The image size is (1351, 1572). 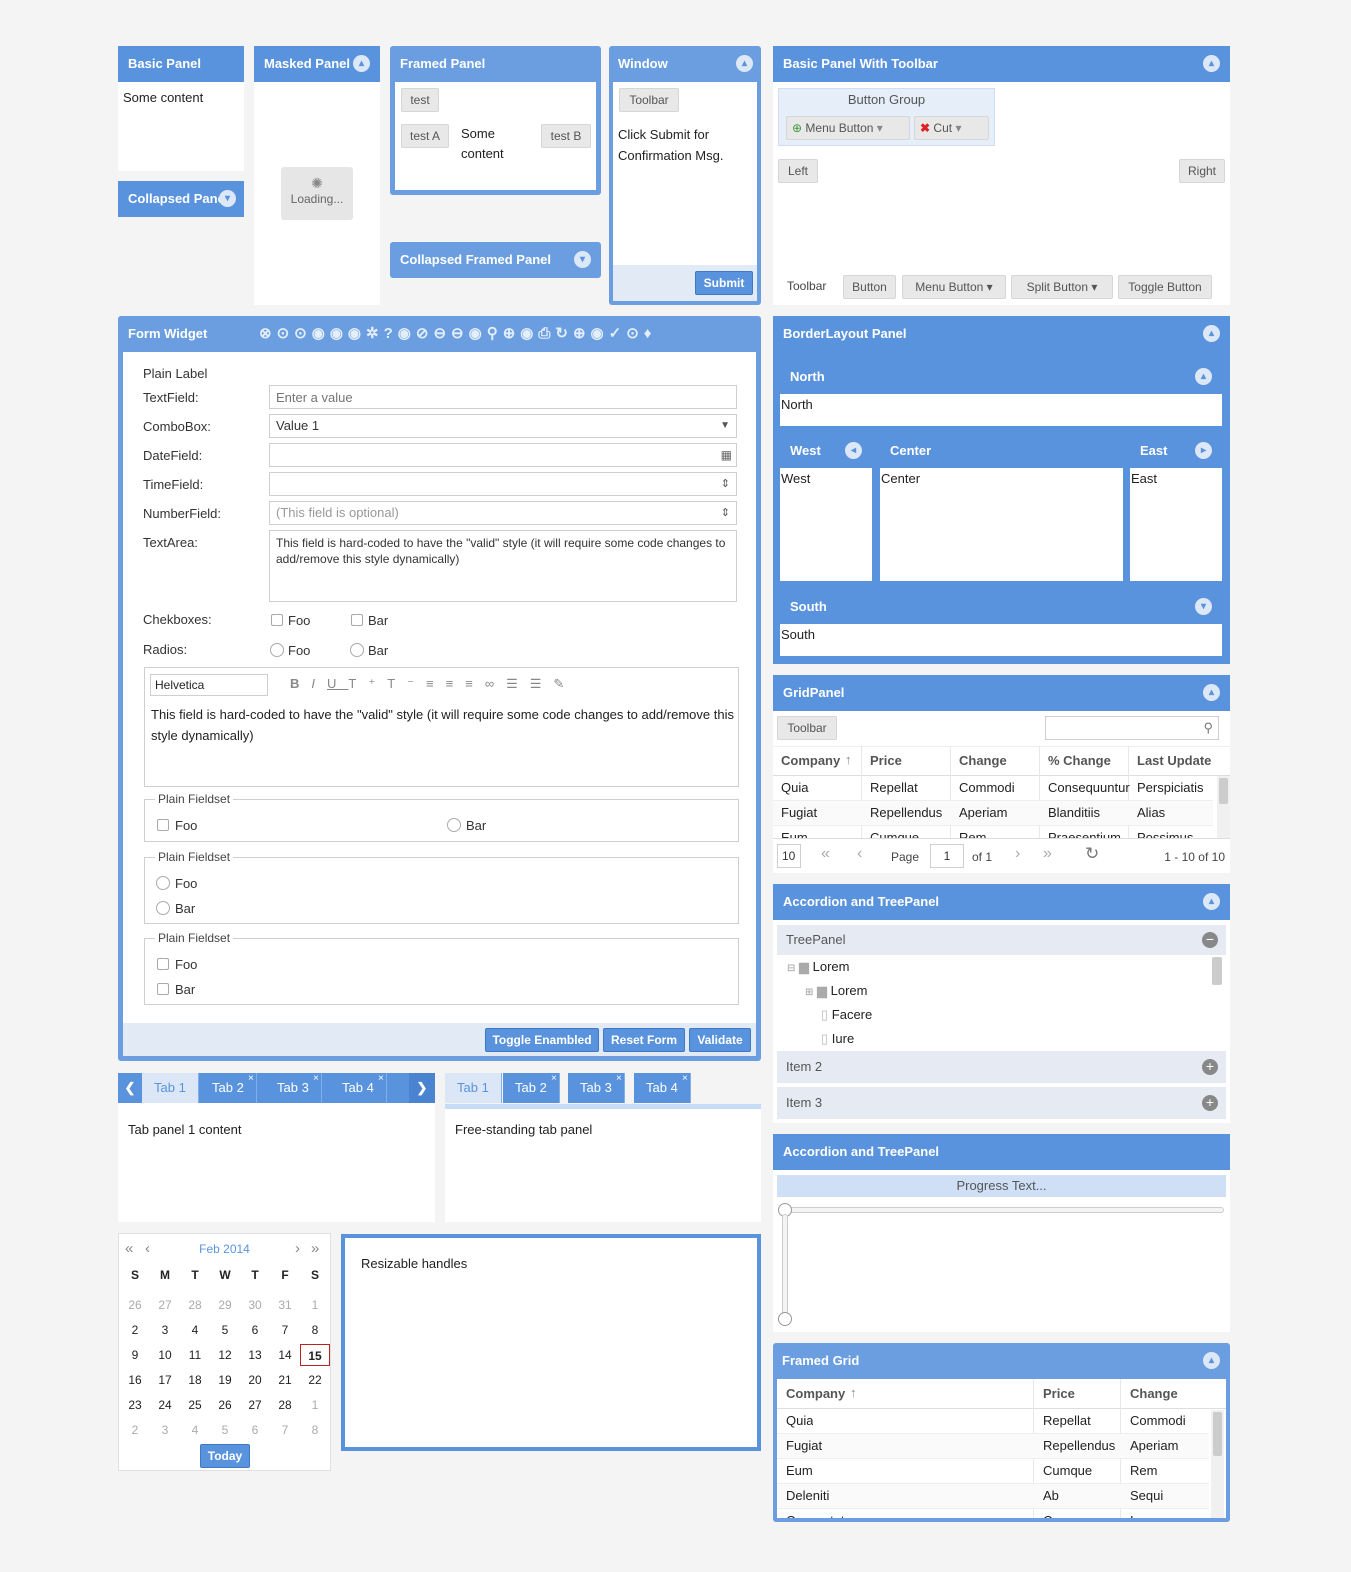 I want to click on fieldset-radio-bar, so click(x=454, y=825).